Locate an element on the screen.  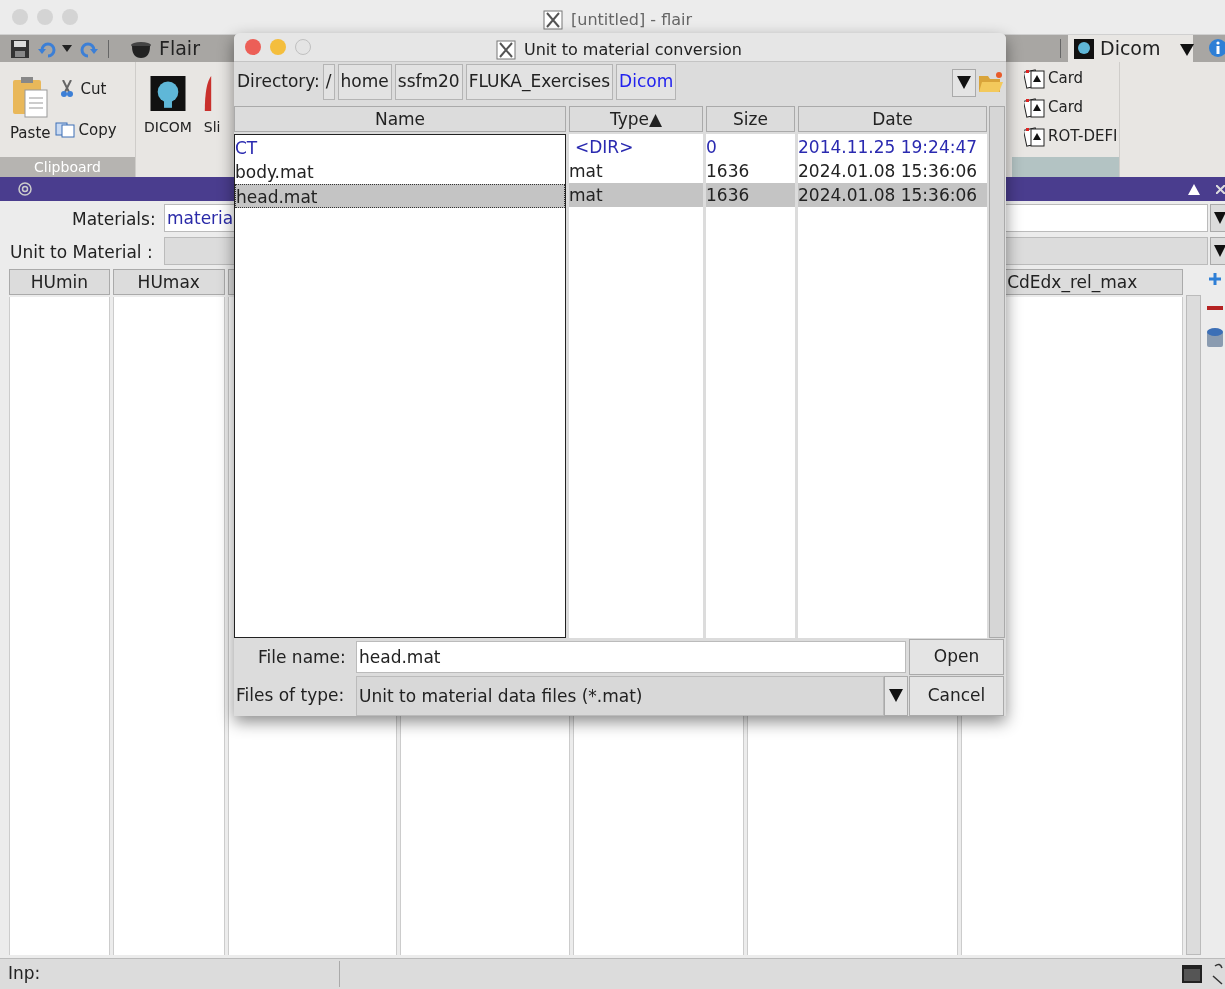
file-type-dropdown: Unit to material data files (*.mat) is located at coordinates (620, 696).